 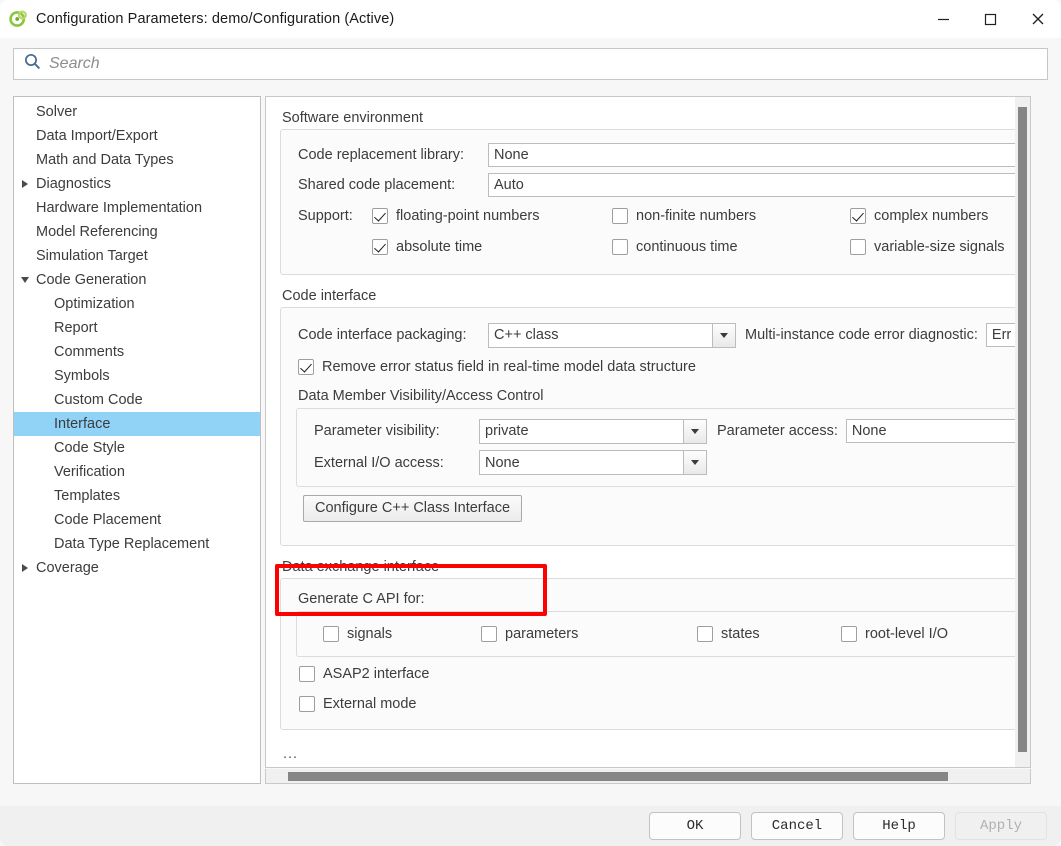 What do you see at coordinates (137, 136) in the screenshot?
I see `sidebar-item-data-import-export: Data Import/Export` at bounding box center [137, 136].